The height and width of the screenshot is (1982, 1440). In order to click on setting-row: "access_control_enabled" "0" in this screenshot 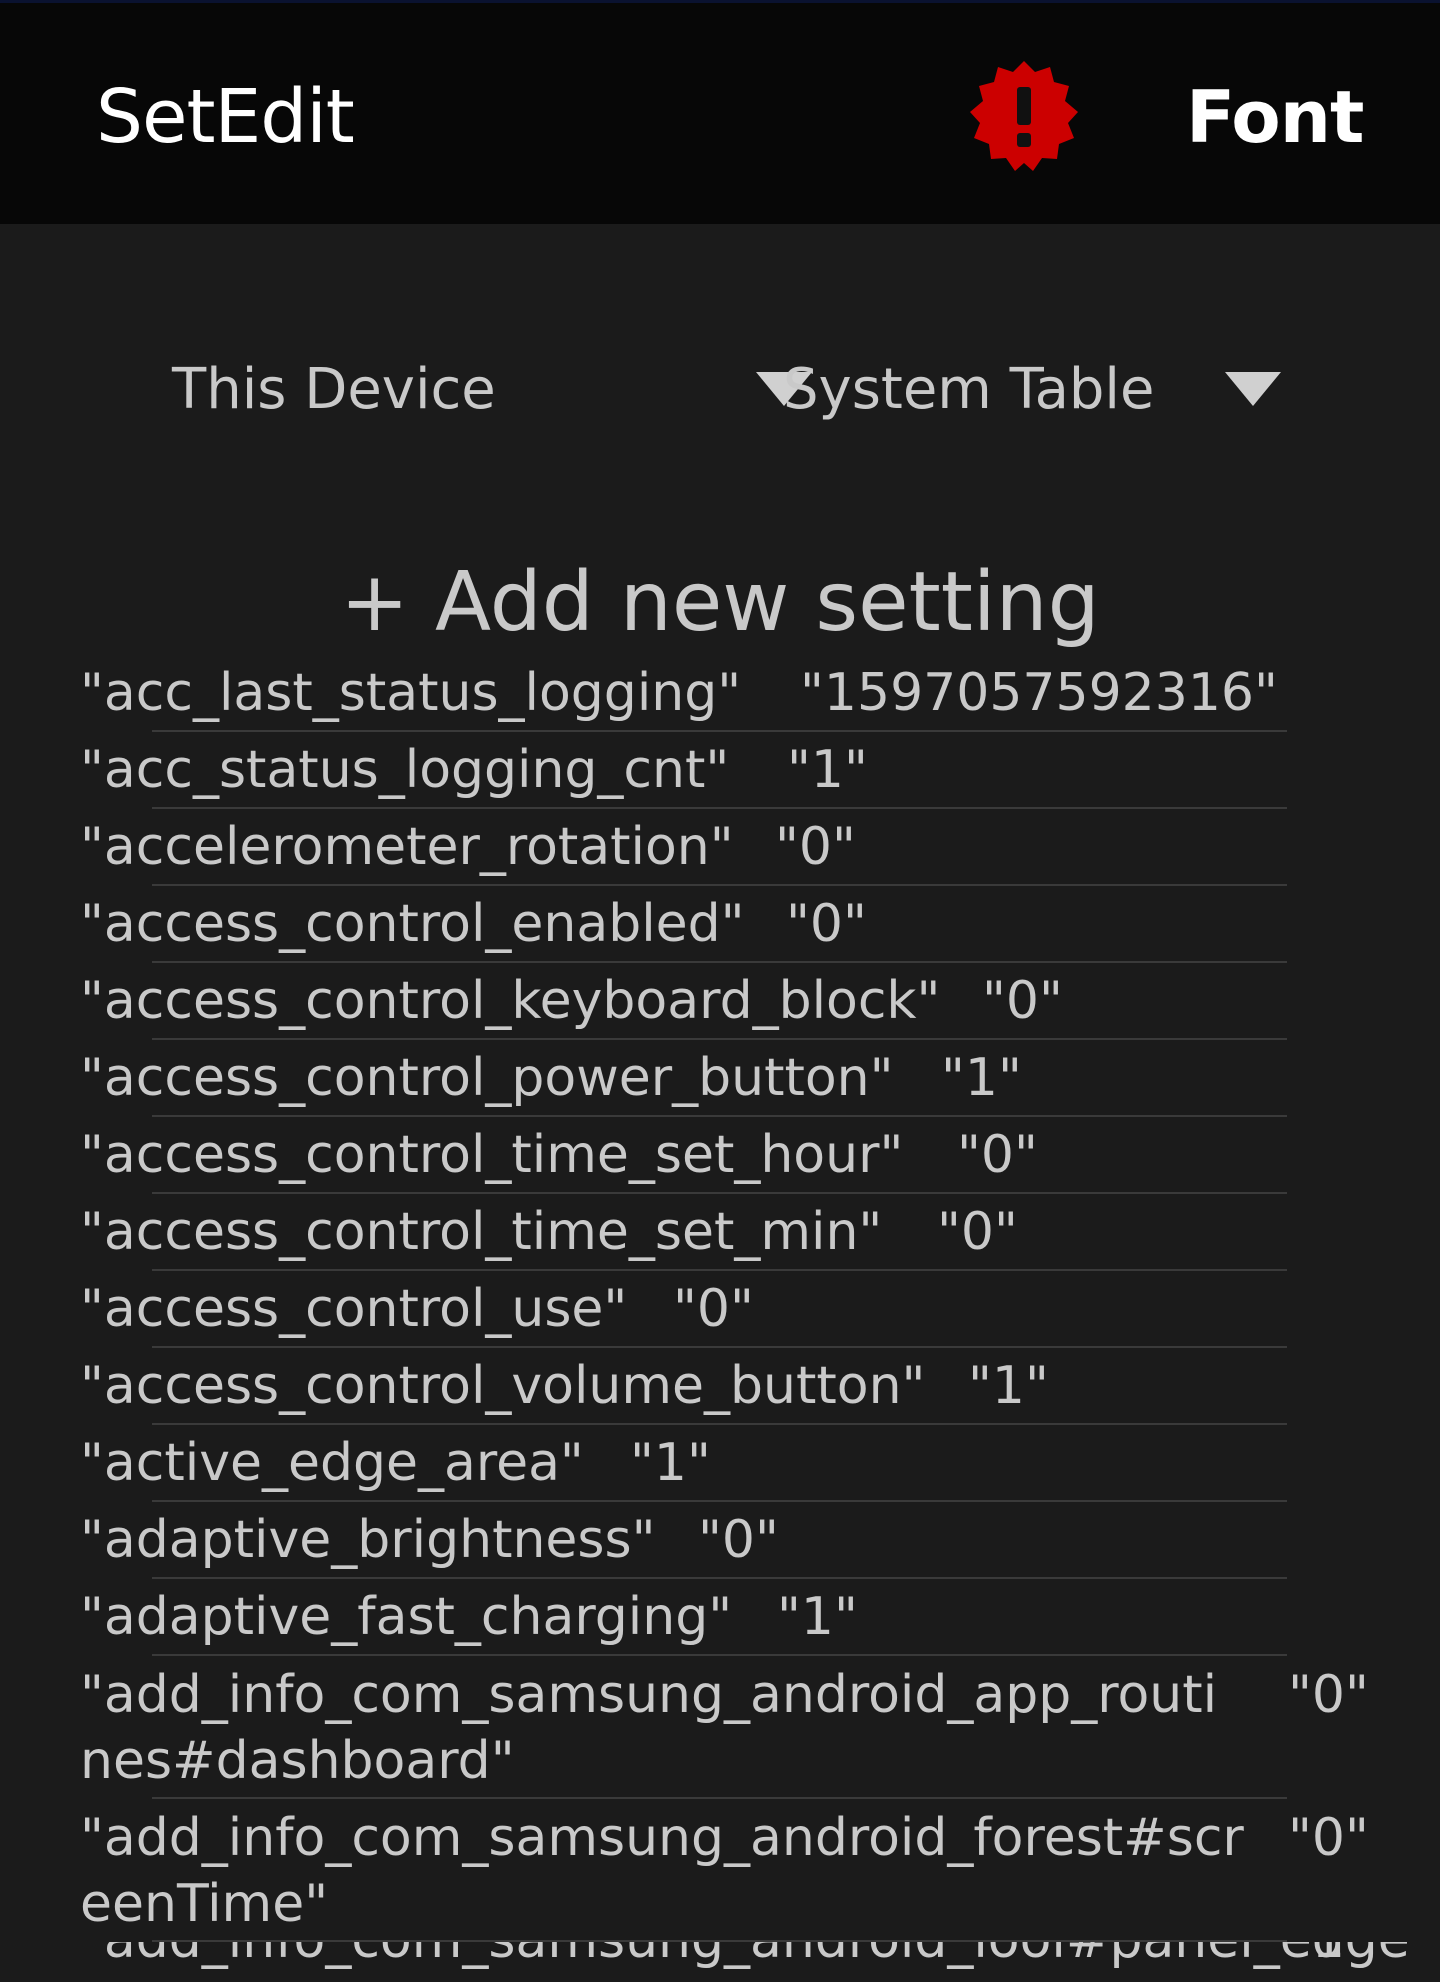, I will do `click(720, 924)`.